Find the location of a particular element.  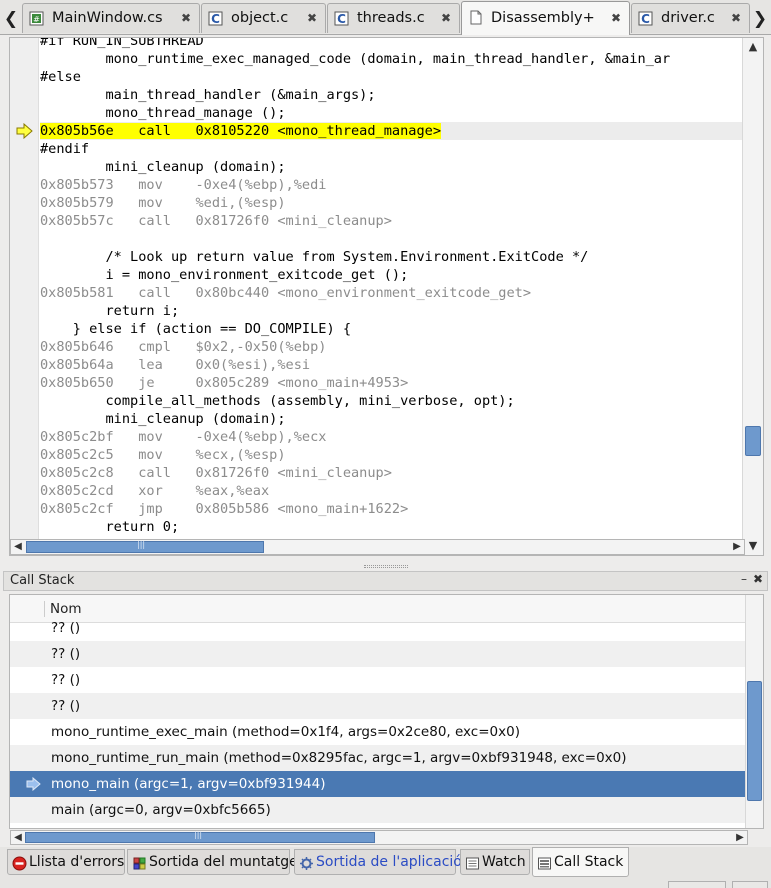

tab-disassembly: Disassembly+ ✖ is located at coordinates (545, 18).